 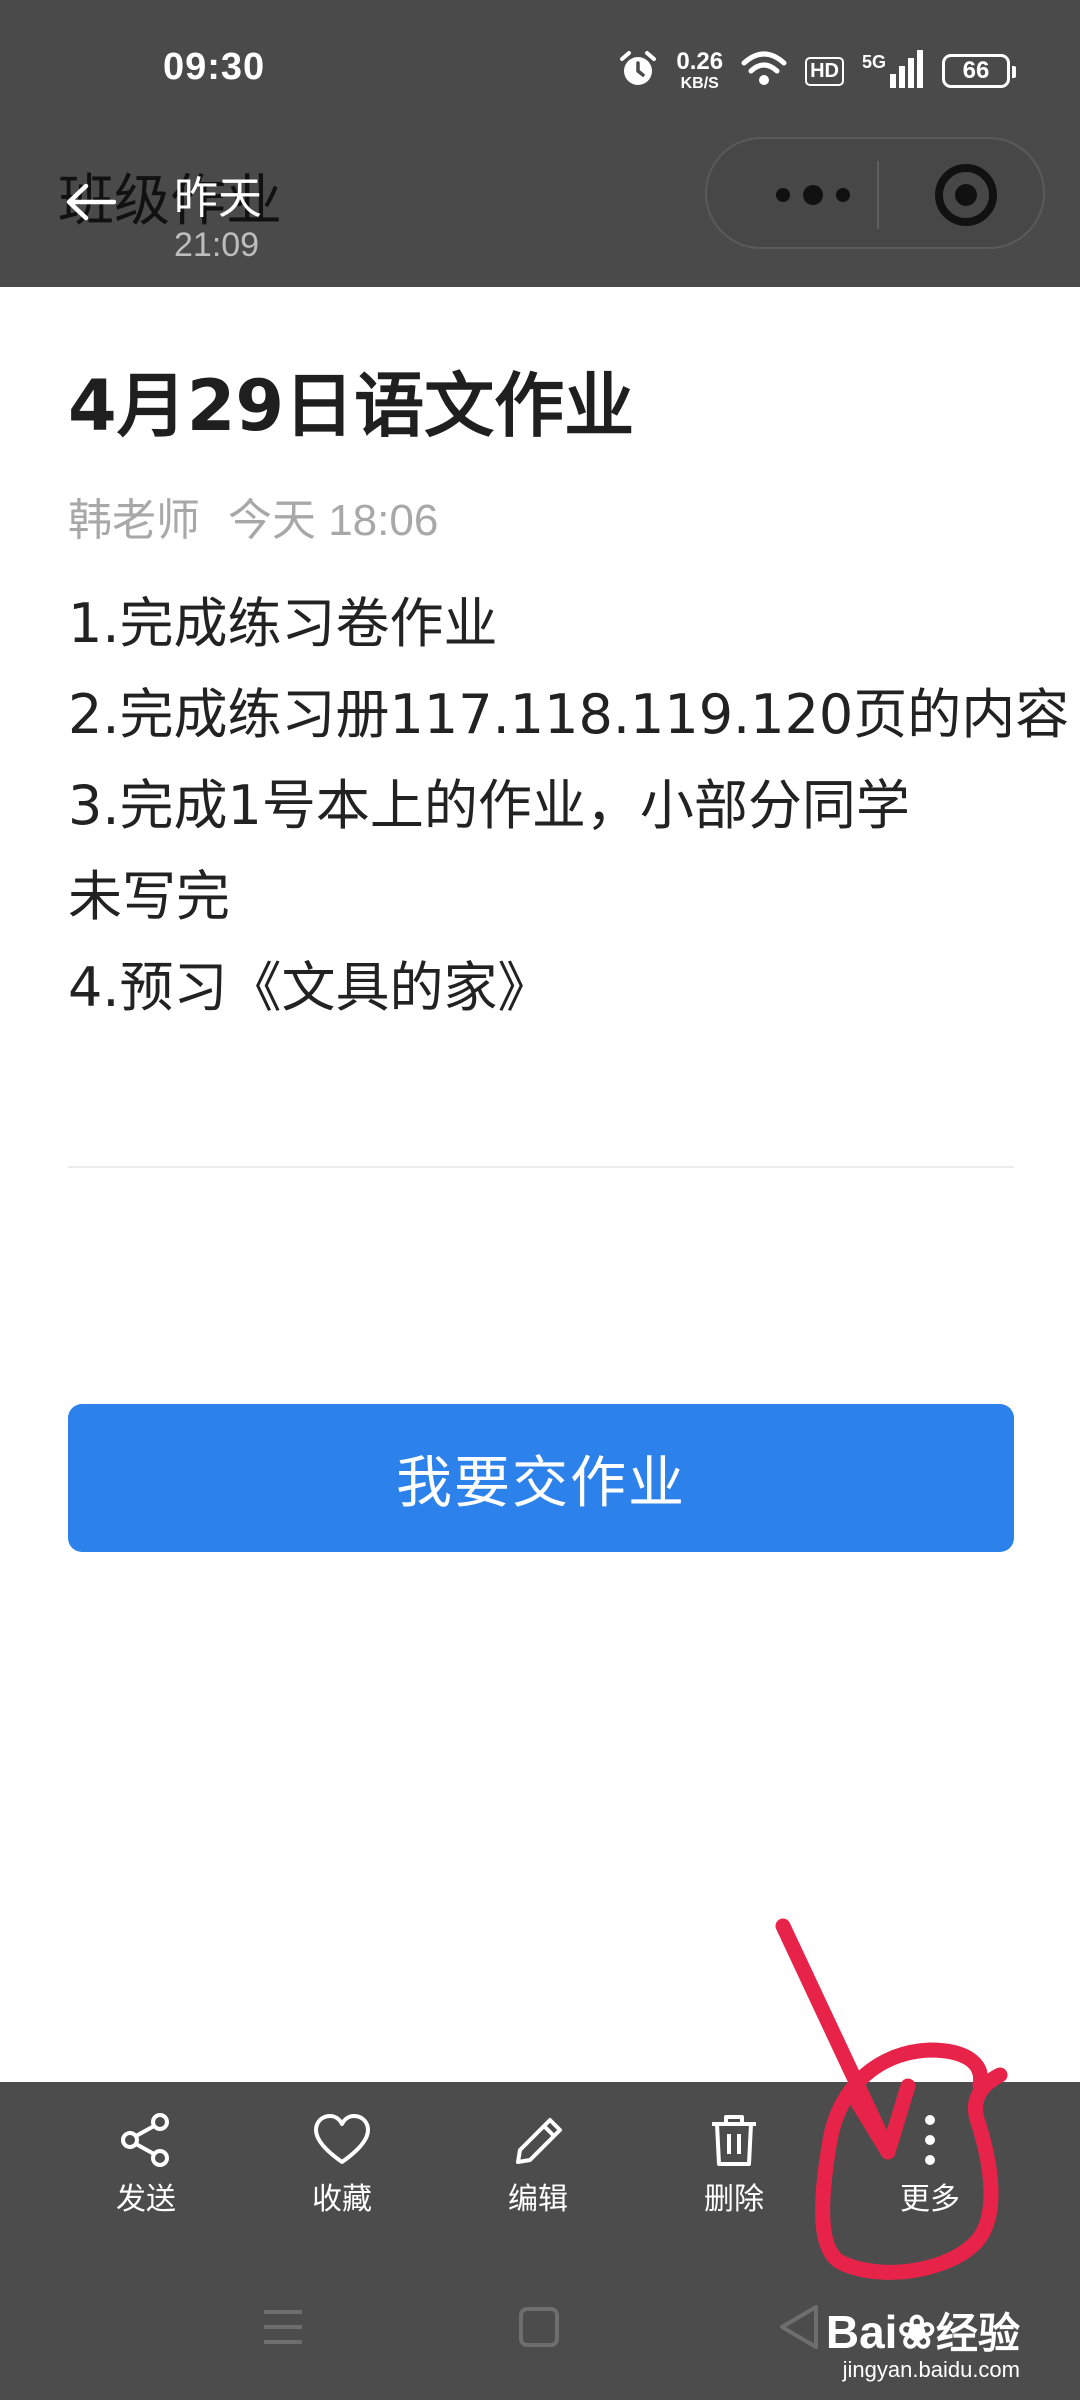 I want to click on homework-line: 3.完成1号本上的作业，小部分同学, so click(x=489, y=805).